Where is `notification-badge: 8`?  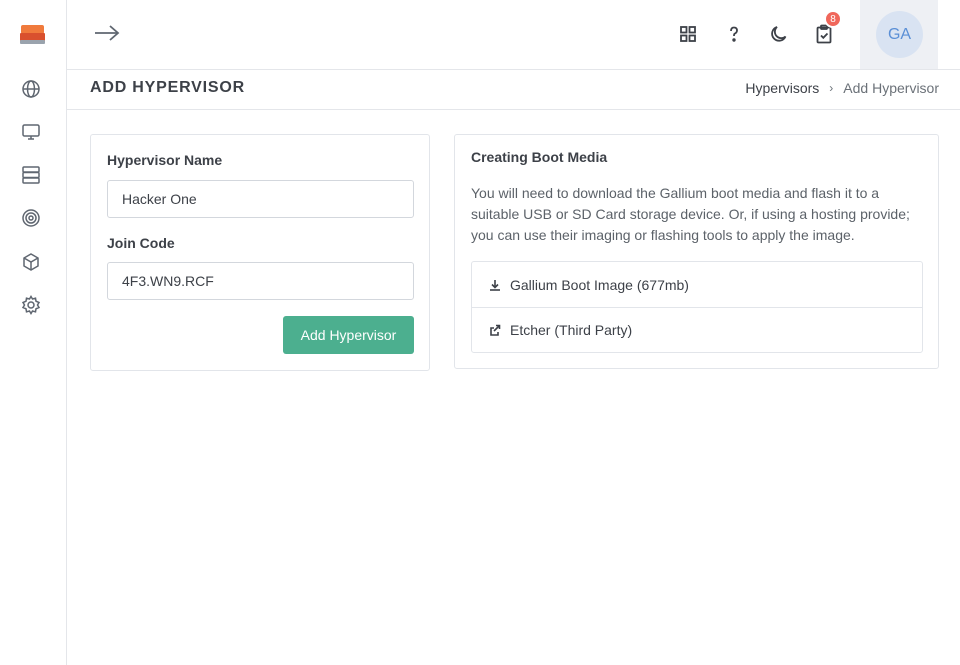 notification-badge: 8 is located at coordinates (833, 19).